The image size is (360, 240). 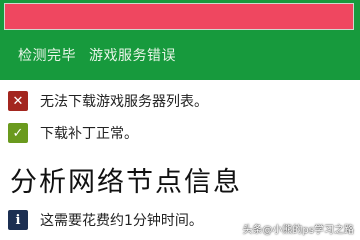 I want to click on status-left-text: 检测完毕, so click(x=47, y=56).